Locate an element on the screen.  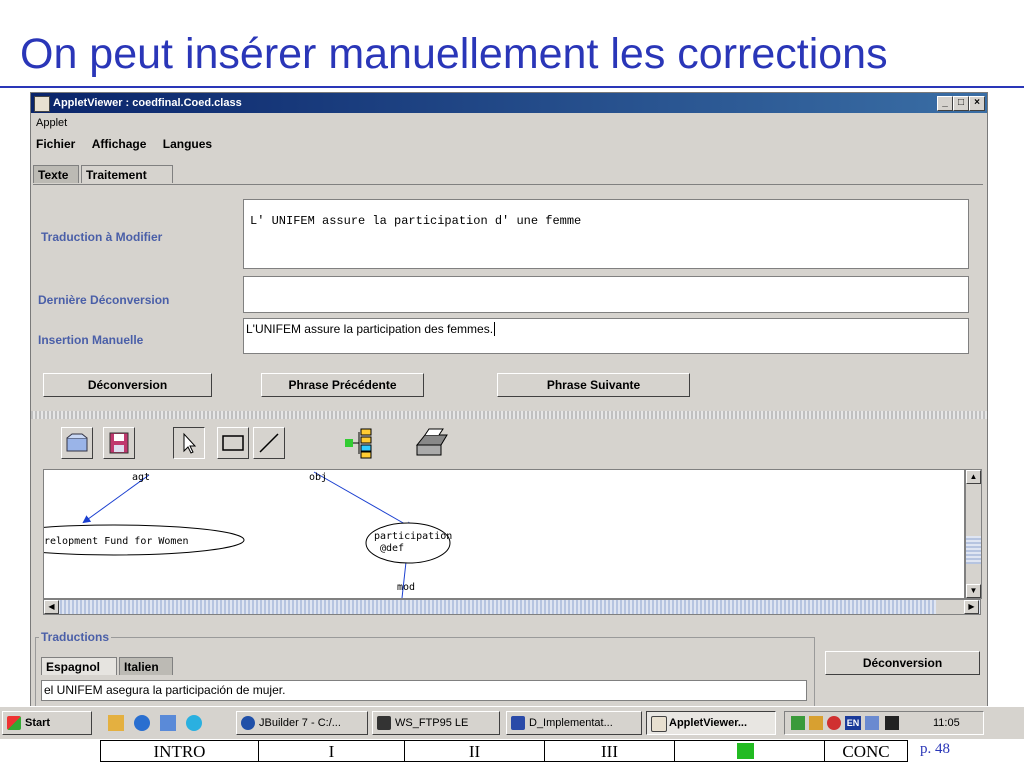
line-icon is located at coordinates (269, 443).